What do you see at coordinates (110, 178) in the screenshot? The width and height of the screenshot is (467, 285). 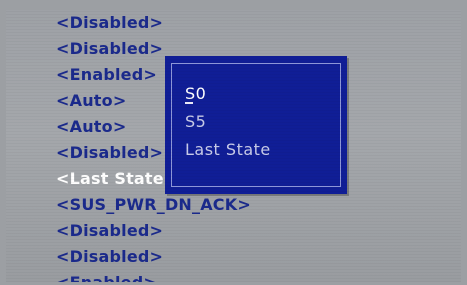 I see `setting-value-text: <Last State` at bounding box center [110, 178].